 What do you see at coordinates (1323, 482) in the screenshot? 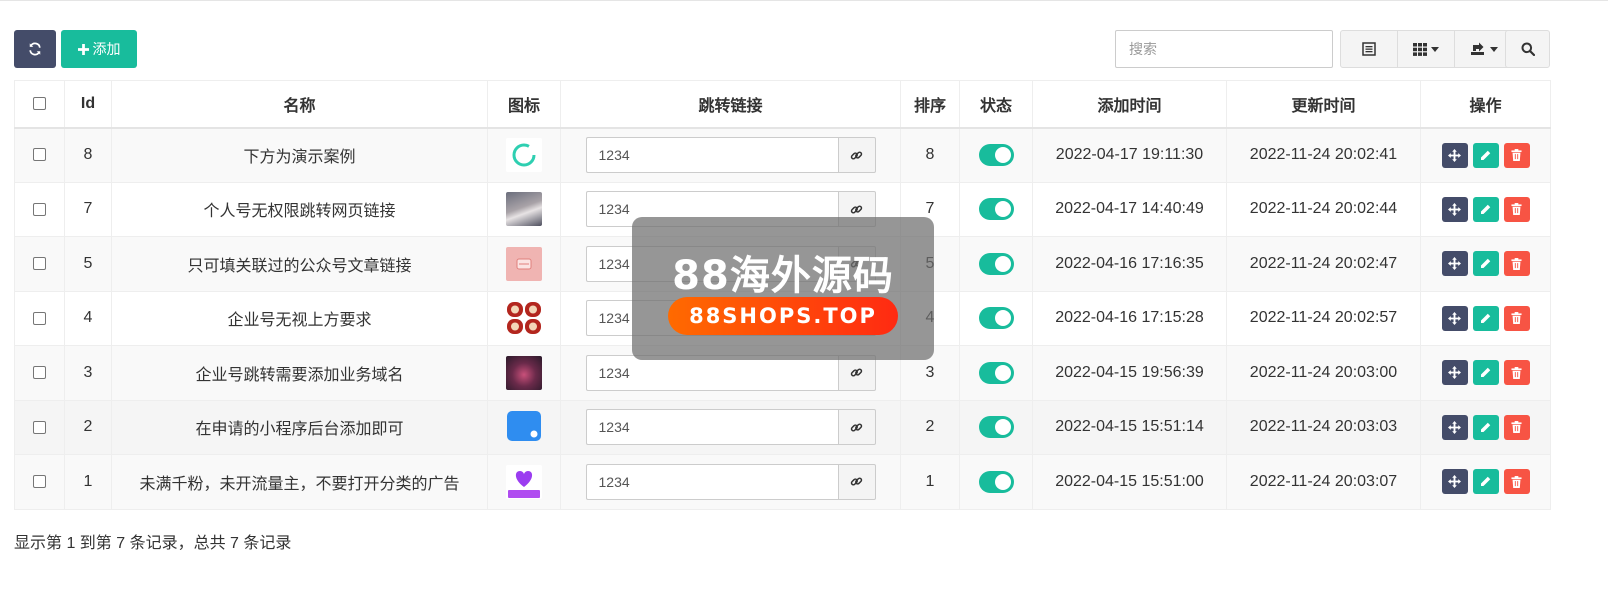
I see `row-updated: 2022-11-24 20:03:07` at bounding box center [1323, 482].